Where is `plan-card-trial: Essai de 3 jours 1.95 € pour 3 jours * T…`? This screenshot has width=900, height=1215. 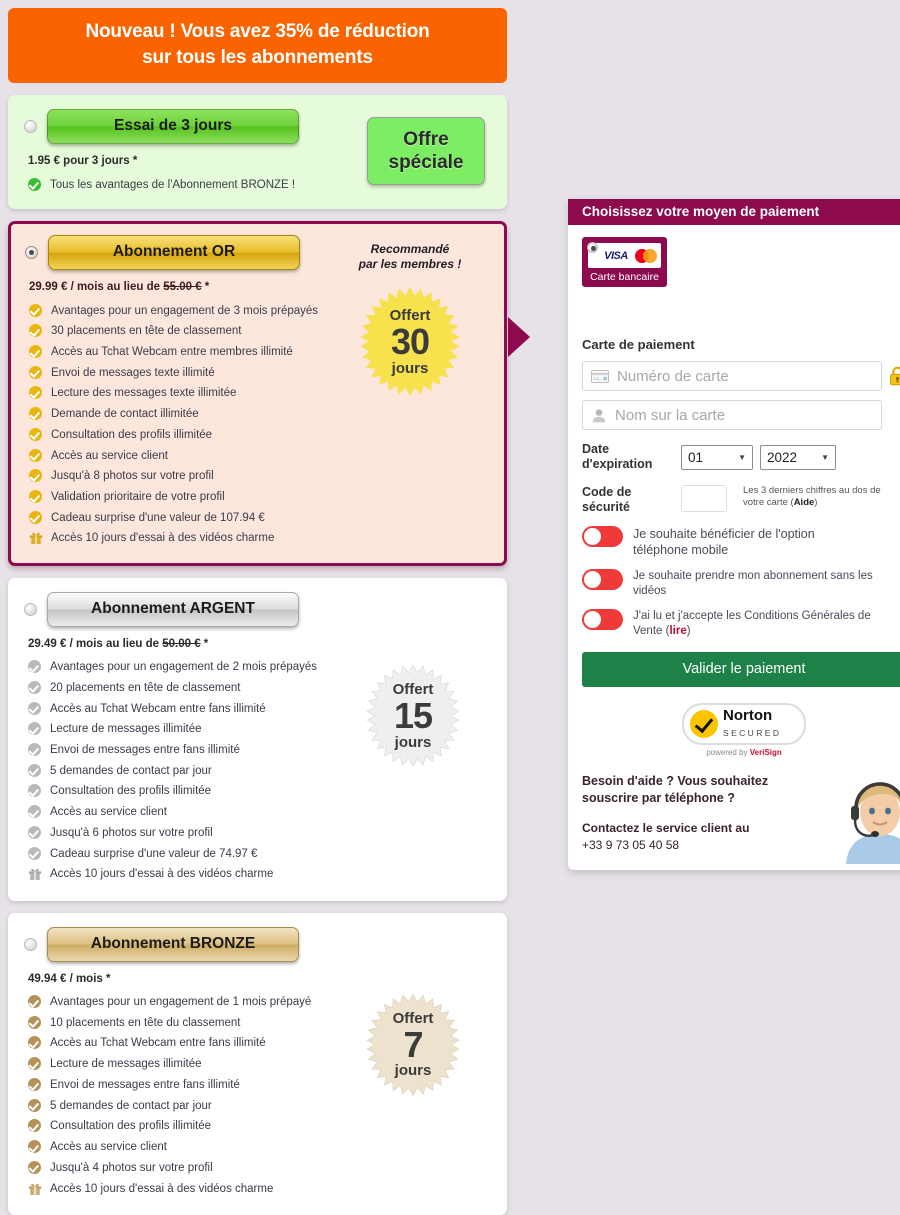 plan-card-trial: Essai de 3 jours 1.95 € pour 3 jours * T… is located at coordinates (257, 152).